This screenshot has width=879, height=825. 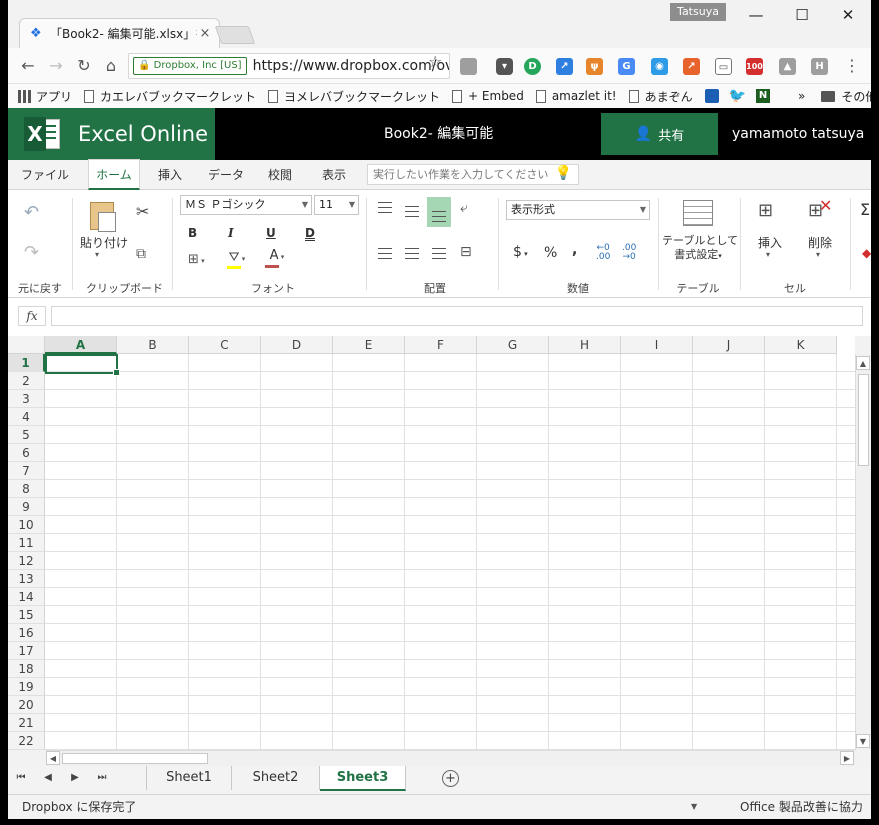 What do you see at coordinates (504, 66) in the screenshot?
I see `pocket-icon: ▾` at bounding box center [504, 66].